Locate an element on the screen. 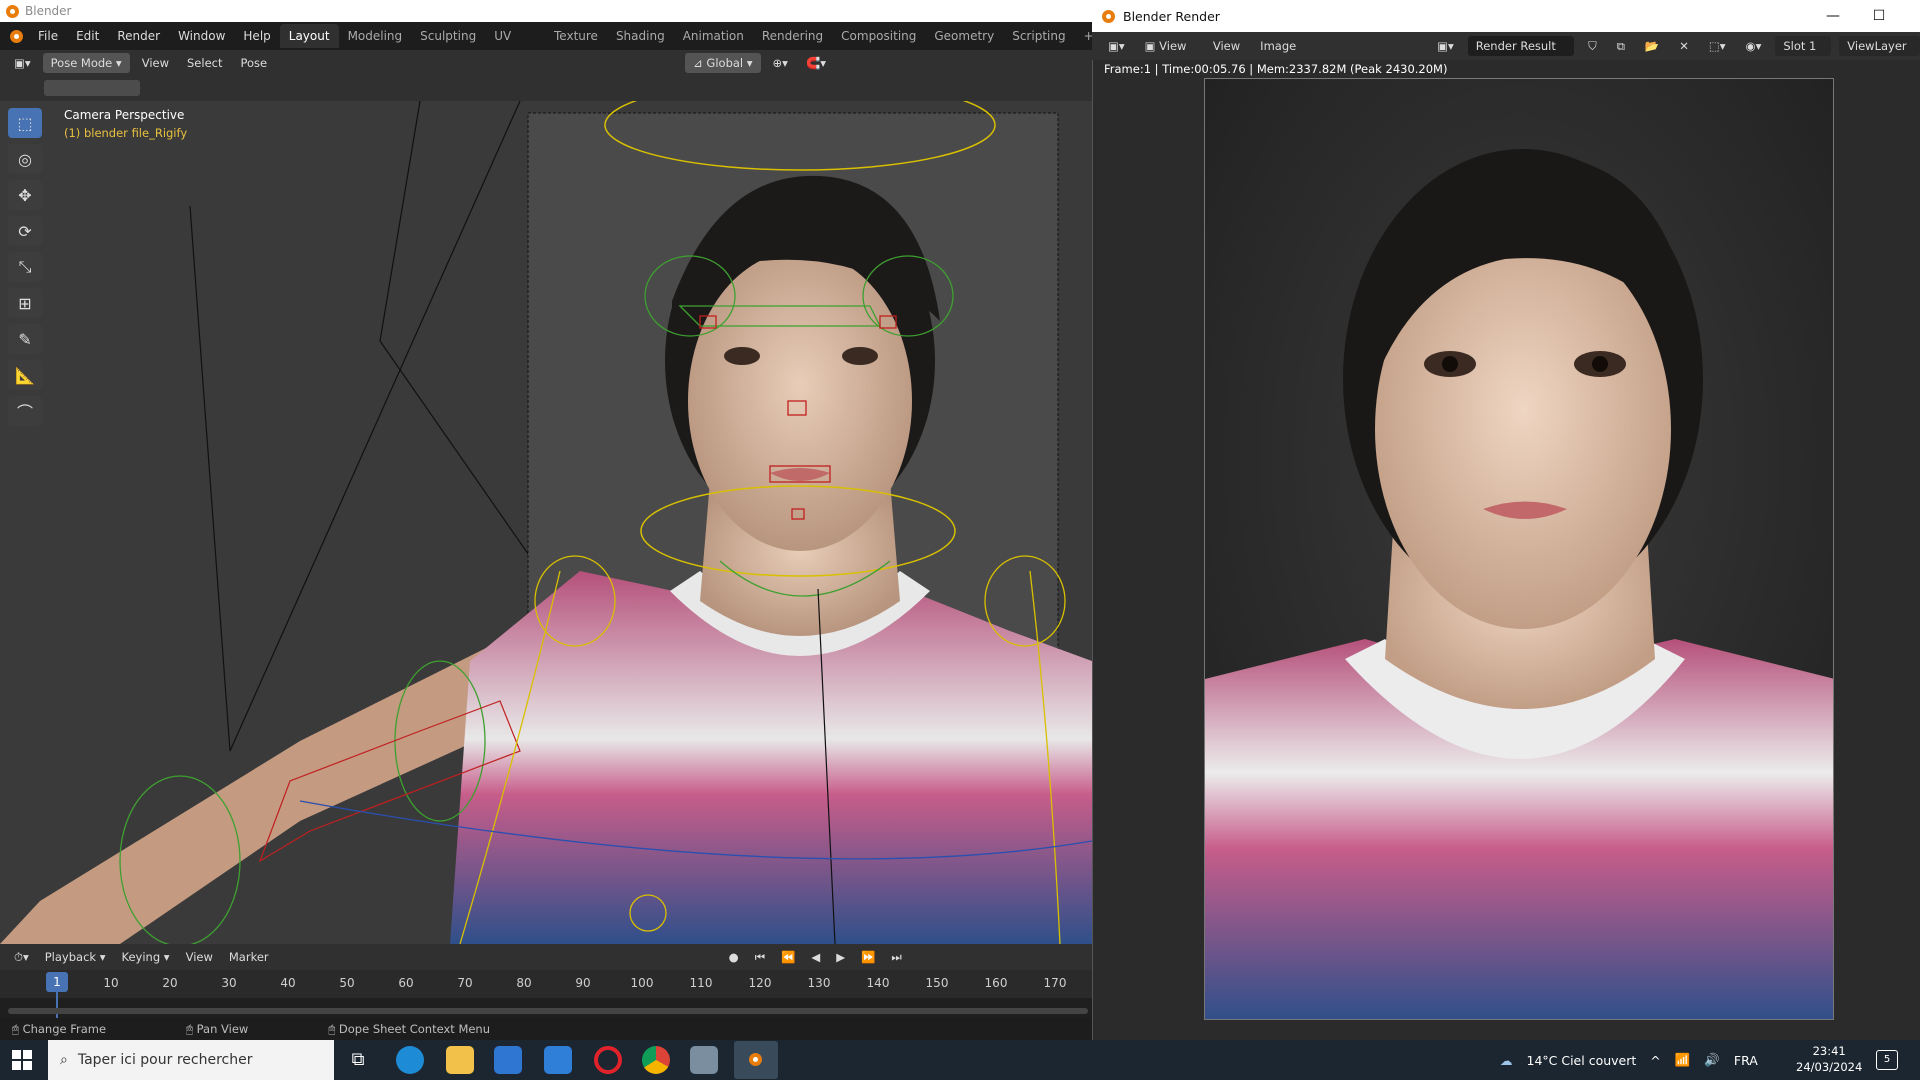 The height and width of the screenshot is (1080, 1920). blender-taskbar-button is located at coordinates (756, 1060).